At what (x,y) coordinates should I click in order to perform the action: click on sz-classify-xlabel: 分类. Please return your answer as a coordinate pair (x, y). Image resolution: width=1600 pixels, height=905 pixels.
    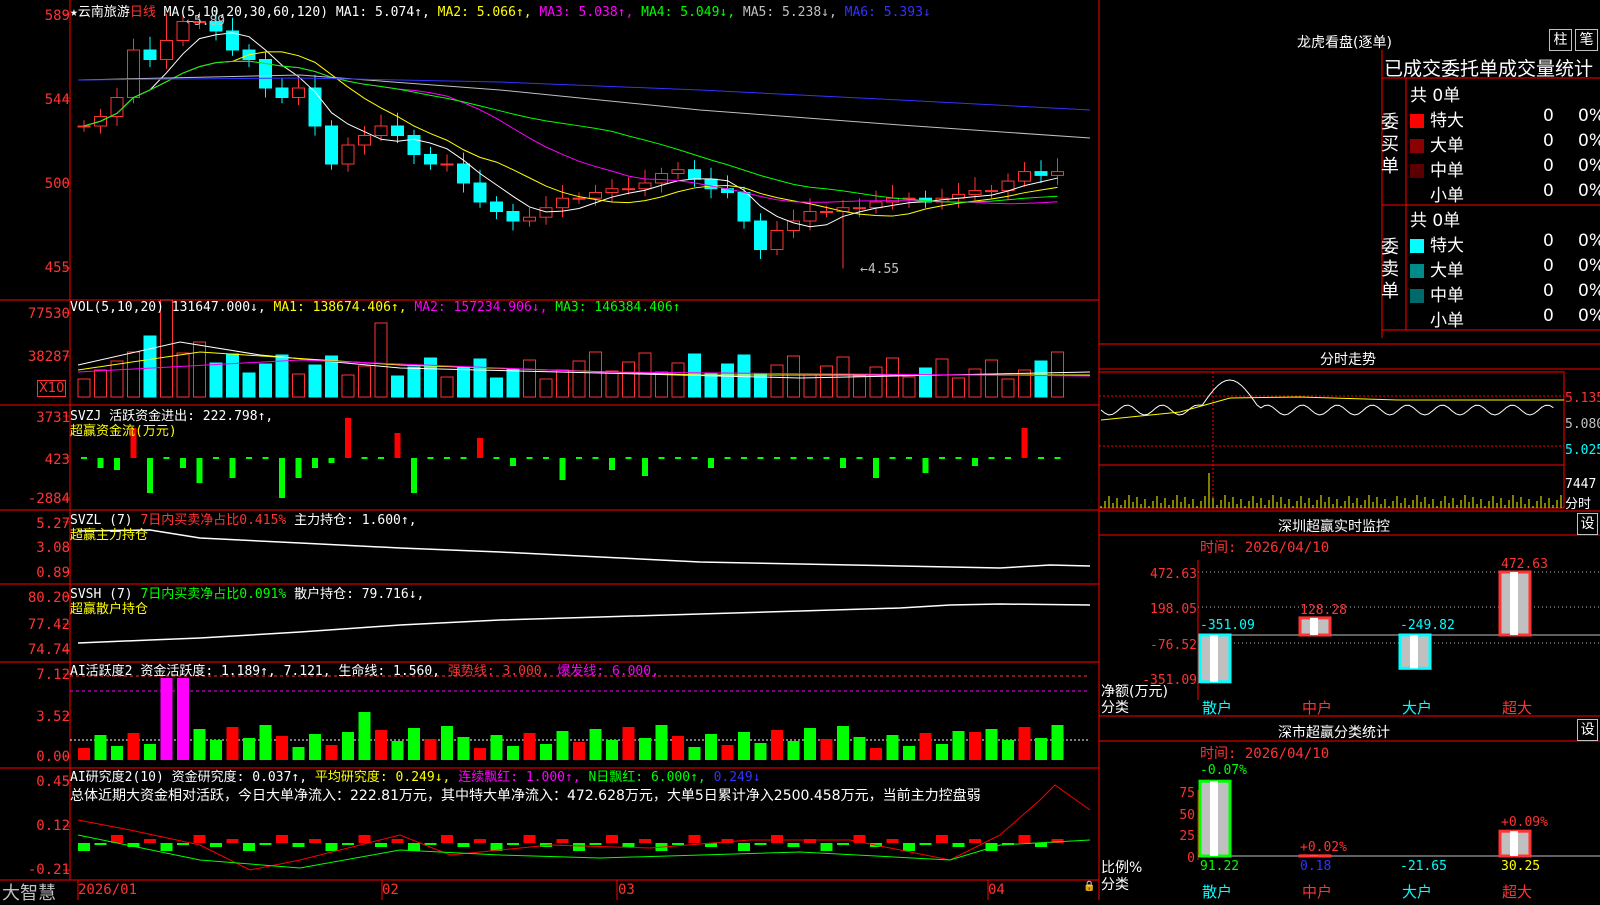
    Looking at the image, I should click on (1115, 884).